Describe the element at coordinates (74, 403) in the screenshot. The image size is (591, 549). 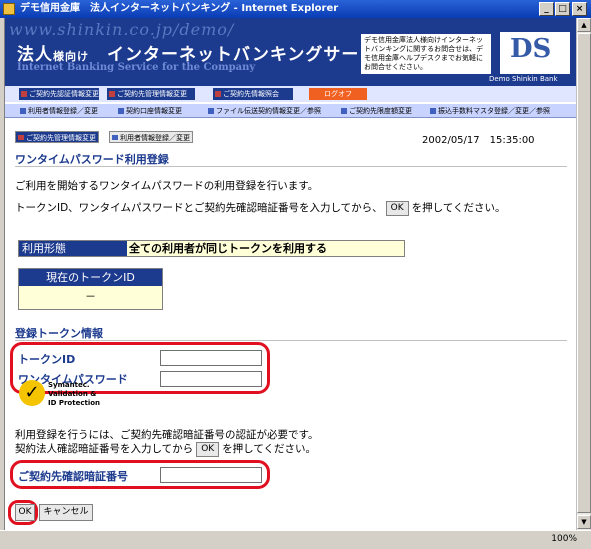
I see `symantec-line-3: ID Protection` at that location.